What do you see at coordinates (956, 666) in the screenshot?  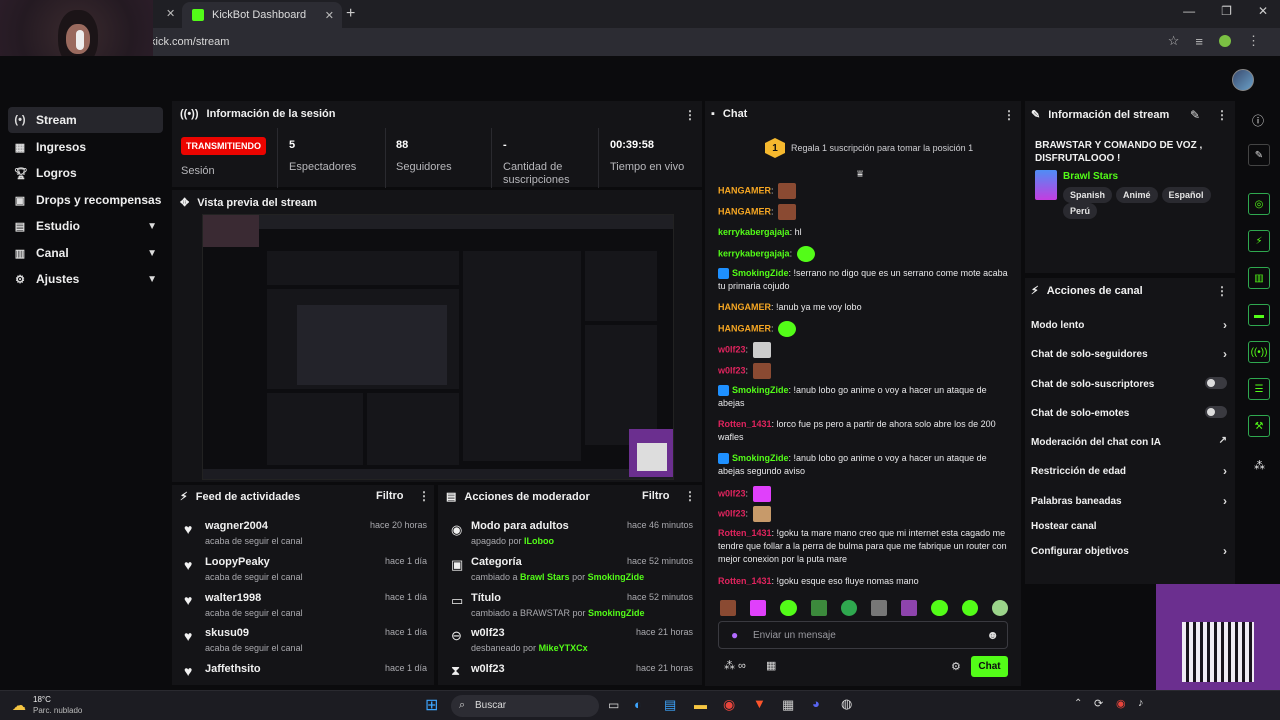 I see `chat-settings-icon: ⚙` at bounding box center [956, 666].